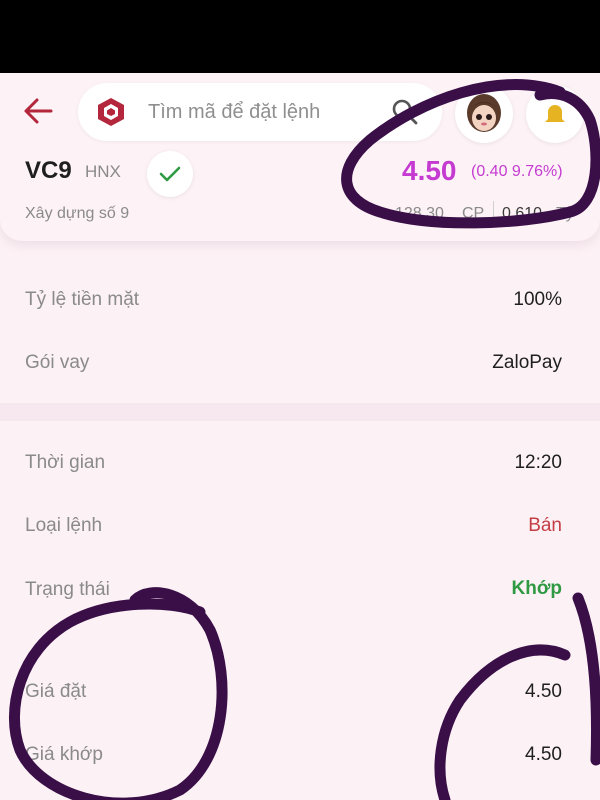 This screenshot has height=800, width=600. What do you see at coordinates (473, 213) in the screenshot?
I see `volume-unit: CP` at bounding box center [473, 213].